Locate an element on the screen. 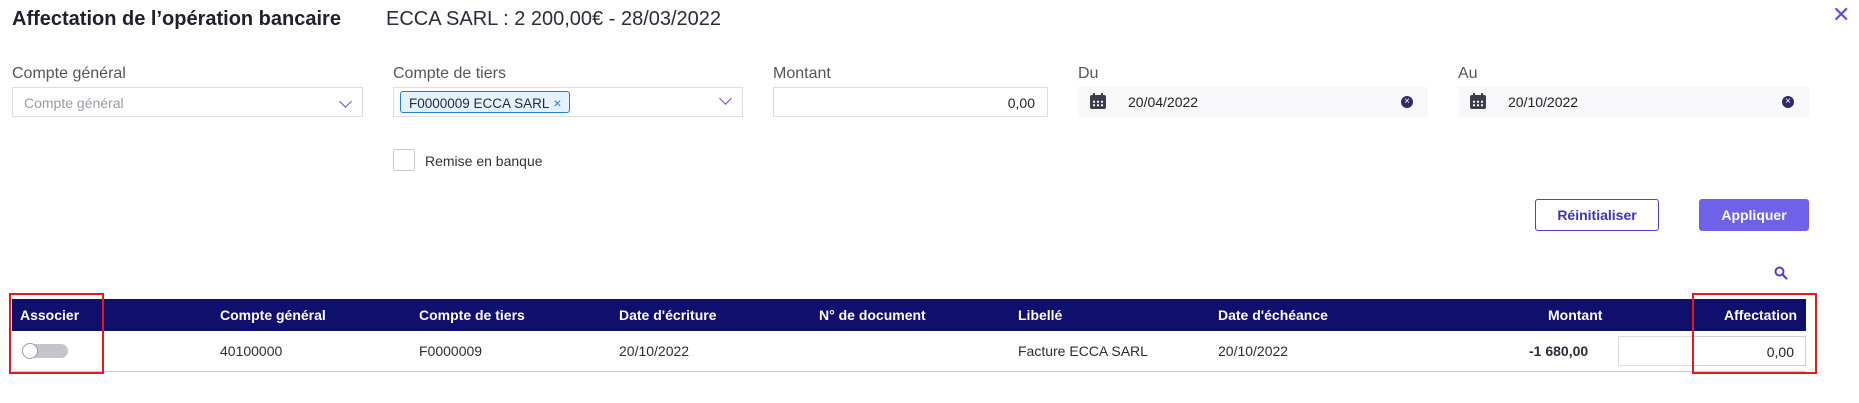 Image resolution: width=1859 pixels, height=403 pixels. montant-label: Montant is located at coordinates (802, 73).